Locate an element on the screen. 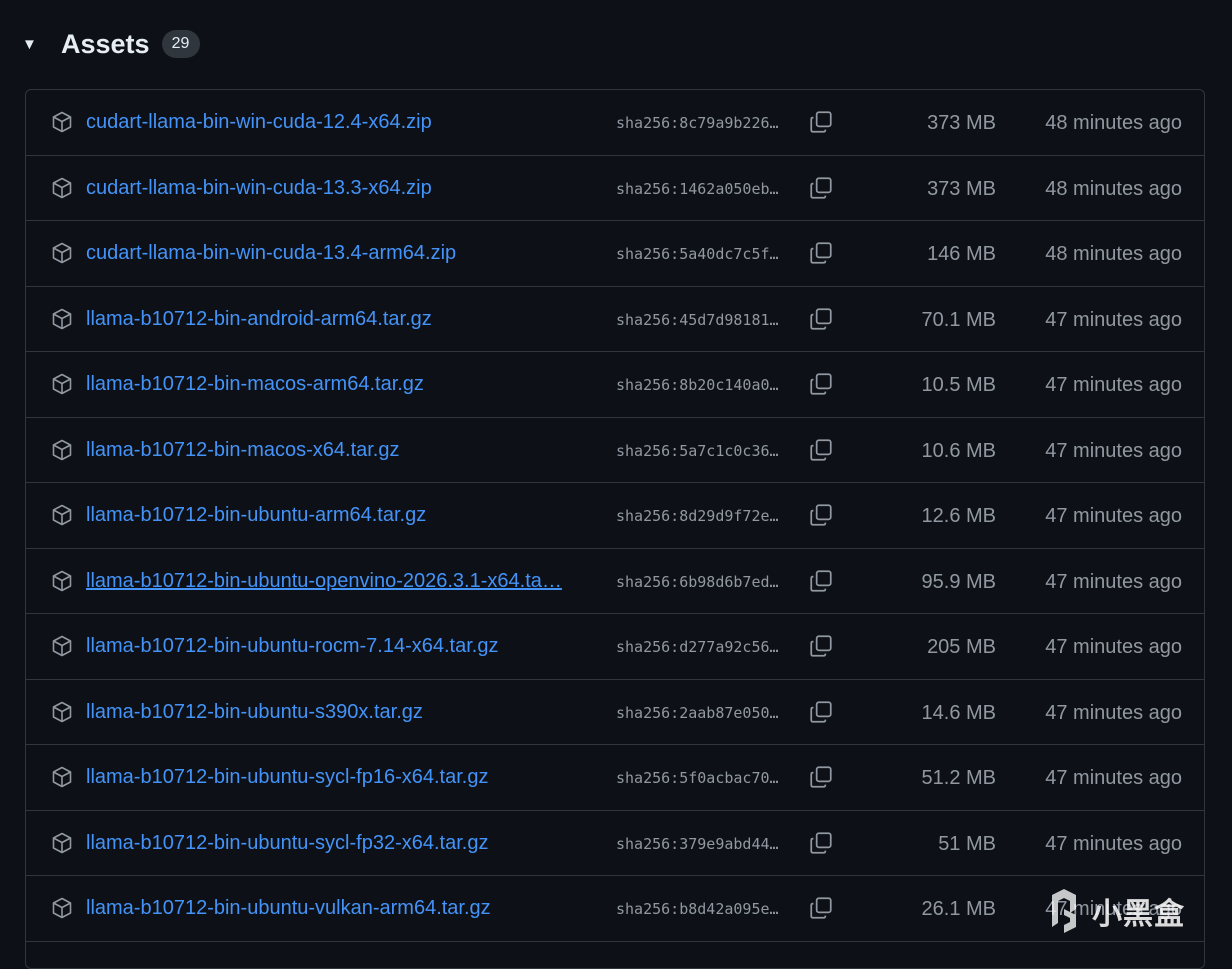  assets-header: ▼ Assets 29 is located at coordinates (111, 44).